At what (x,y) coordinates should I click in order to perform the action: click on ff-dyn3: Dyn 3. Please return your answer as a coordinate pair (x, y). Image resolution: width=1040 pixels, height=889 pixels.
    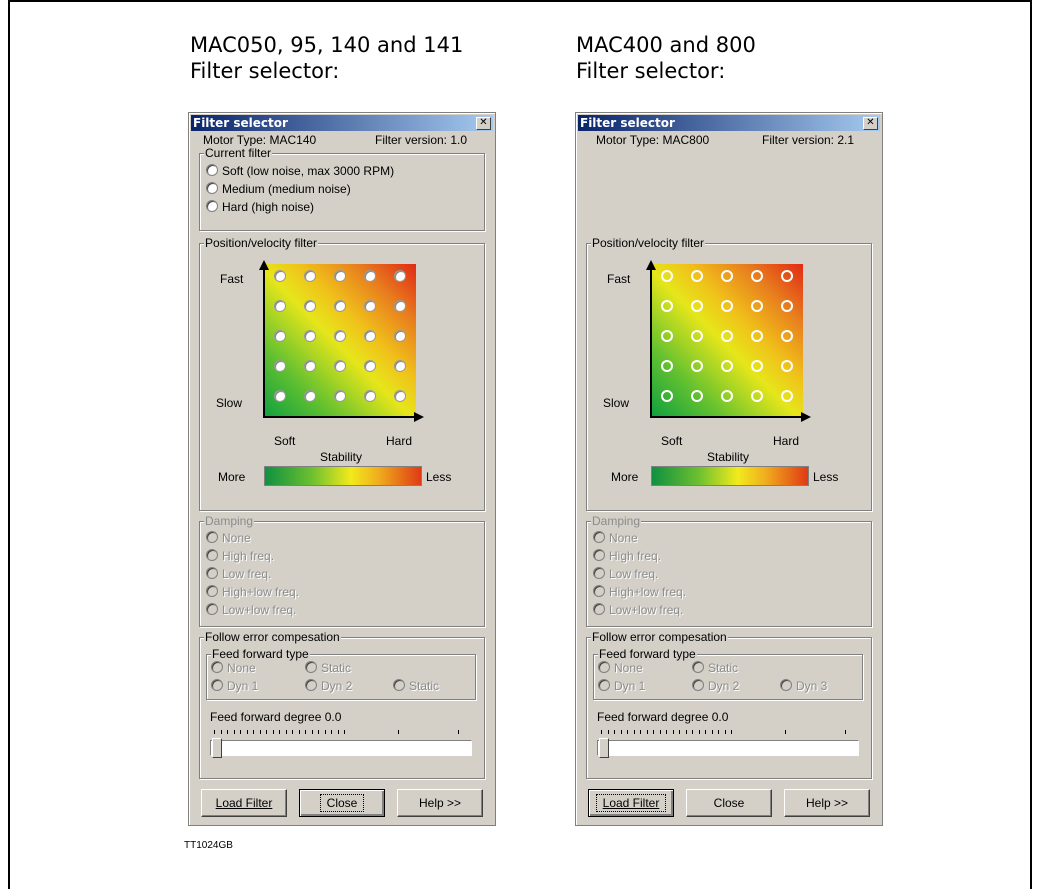
    Looking at the image, I should click on (803, 686).